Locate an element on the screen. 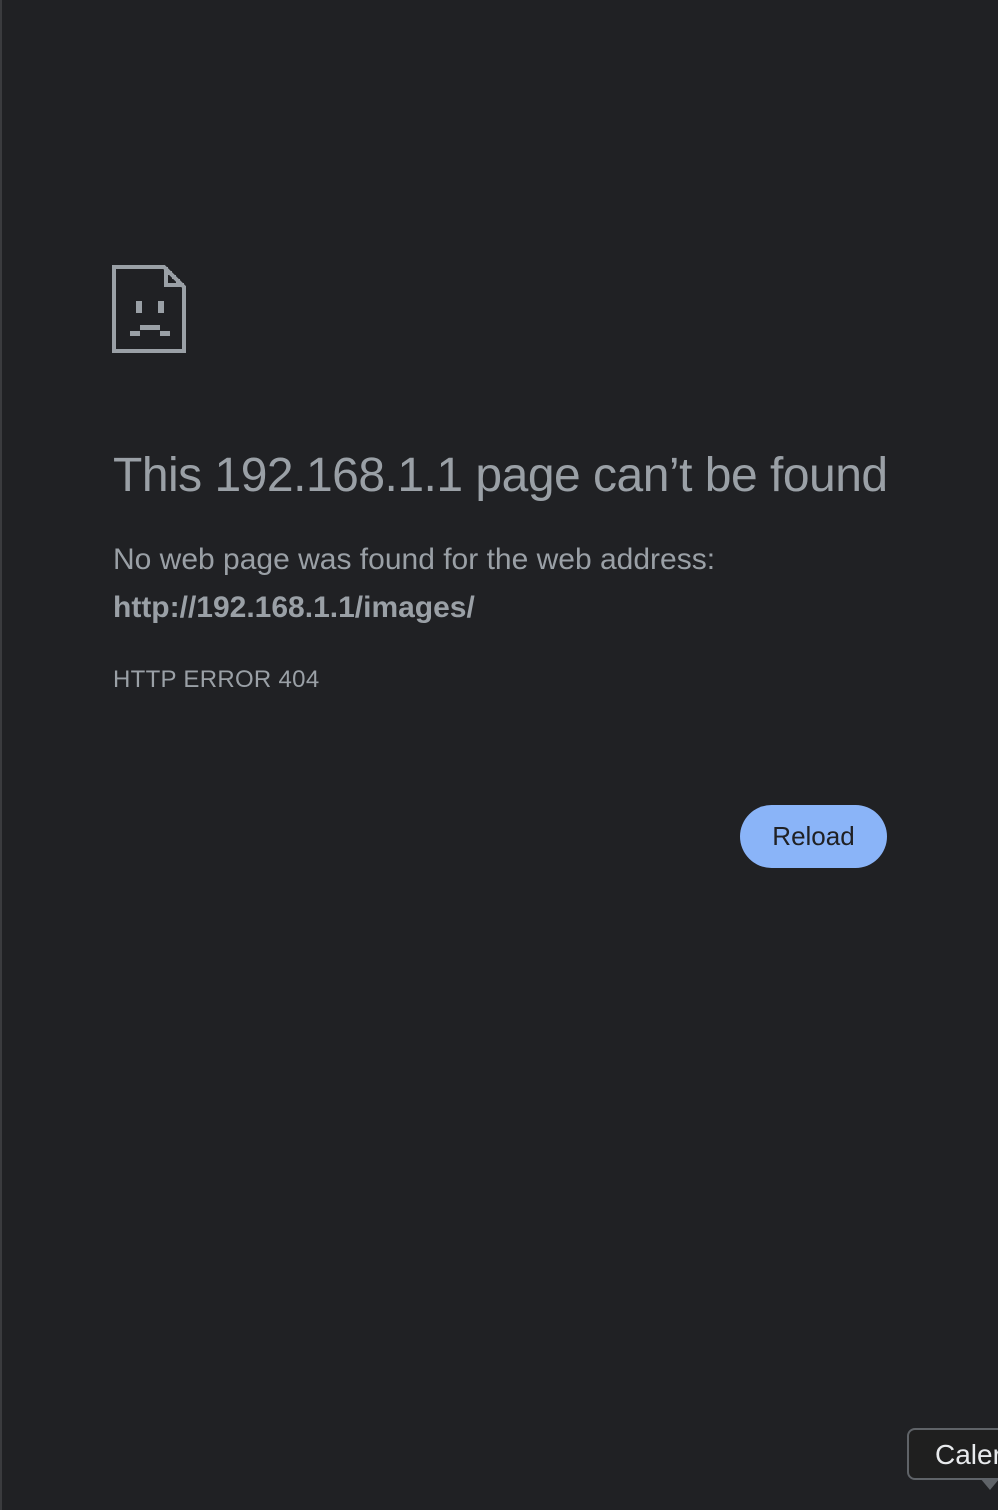 Image resolution: width=998 pixels, height=1510 pixels. sad-page-icon is located at coordinates (149, 309).